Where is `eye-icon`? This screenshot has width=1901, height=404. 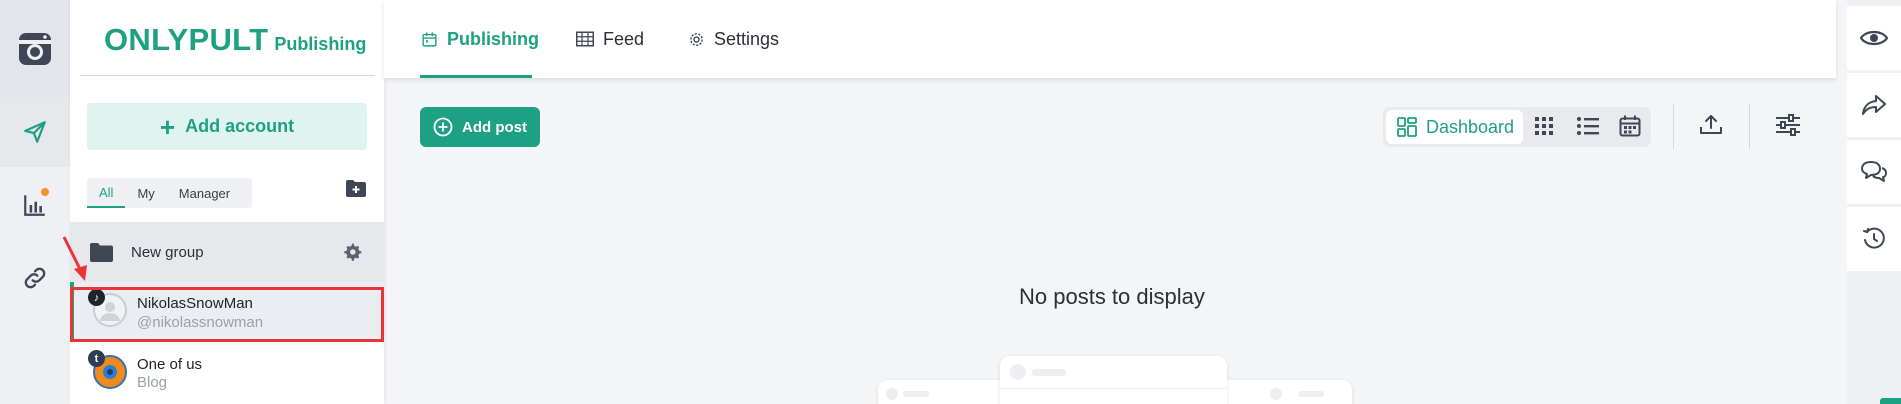
eye-icon is located at coordinates (1874, 38).